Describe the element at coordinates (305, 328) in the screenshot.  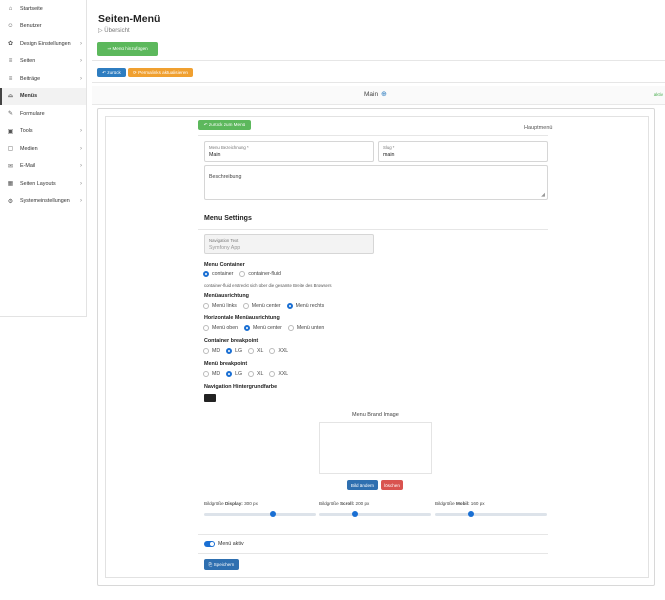
I see `radio-menu-bottom: Menü unten` at that location.